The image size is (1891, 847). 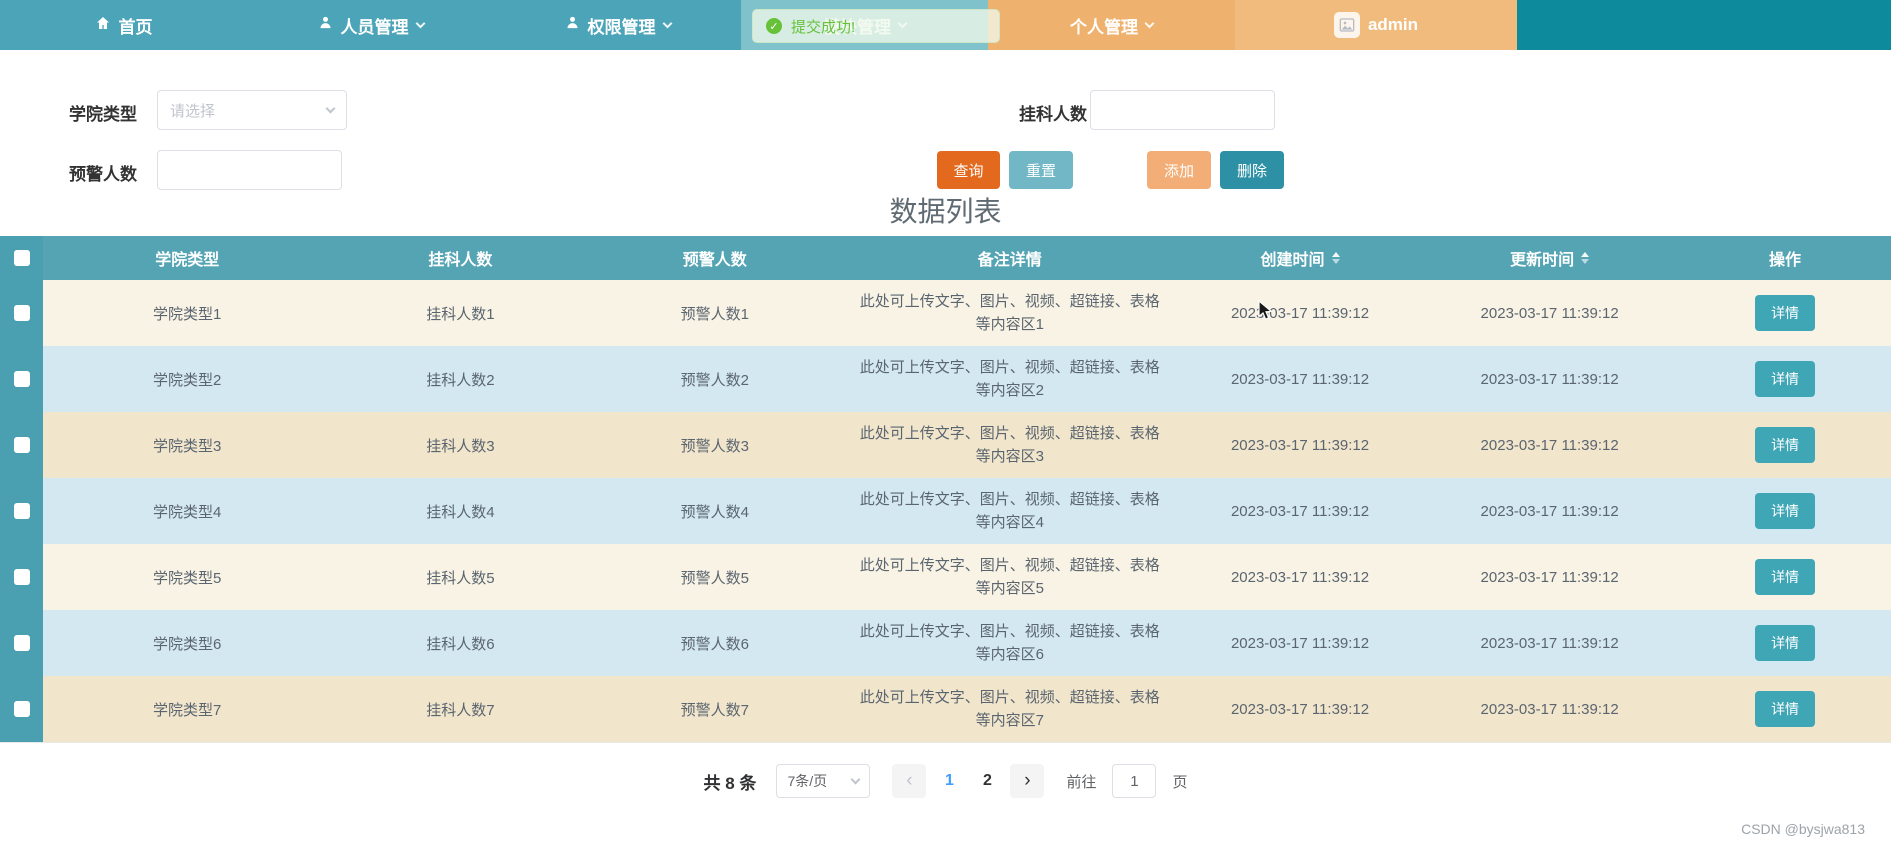 What do you see at coordinates (1111, 25) in the screenshot?
I see `nav-personal-management: 个人管理` at bounding box center [1111, 25].